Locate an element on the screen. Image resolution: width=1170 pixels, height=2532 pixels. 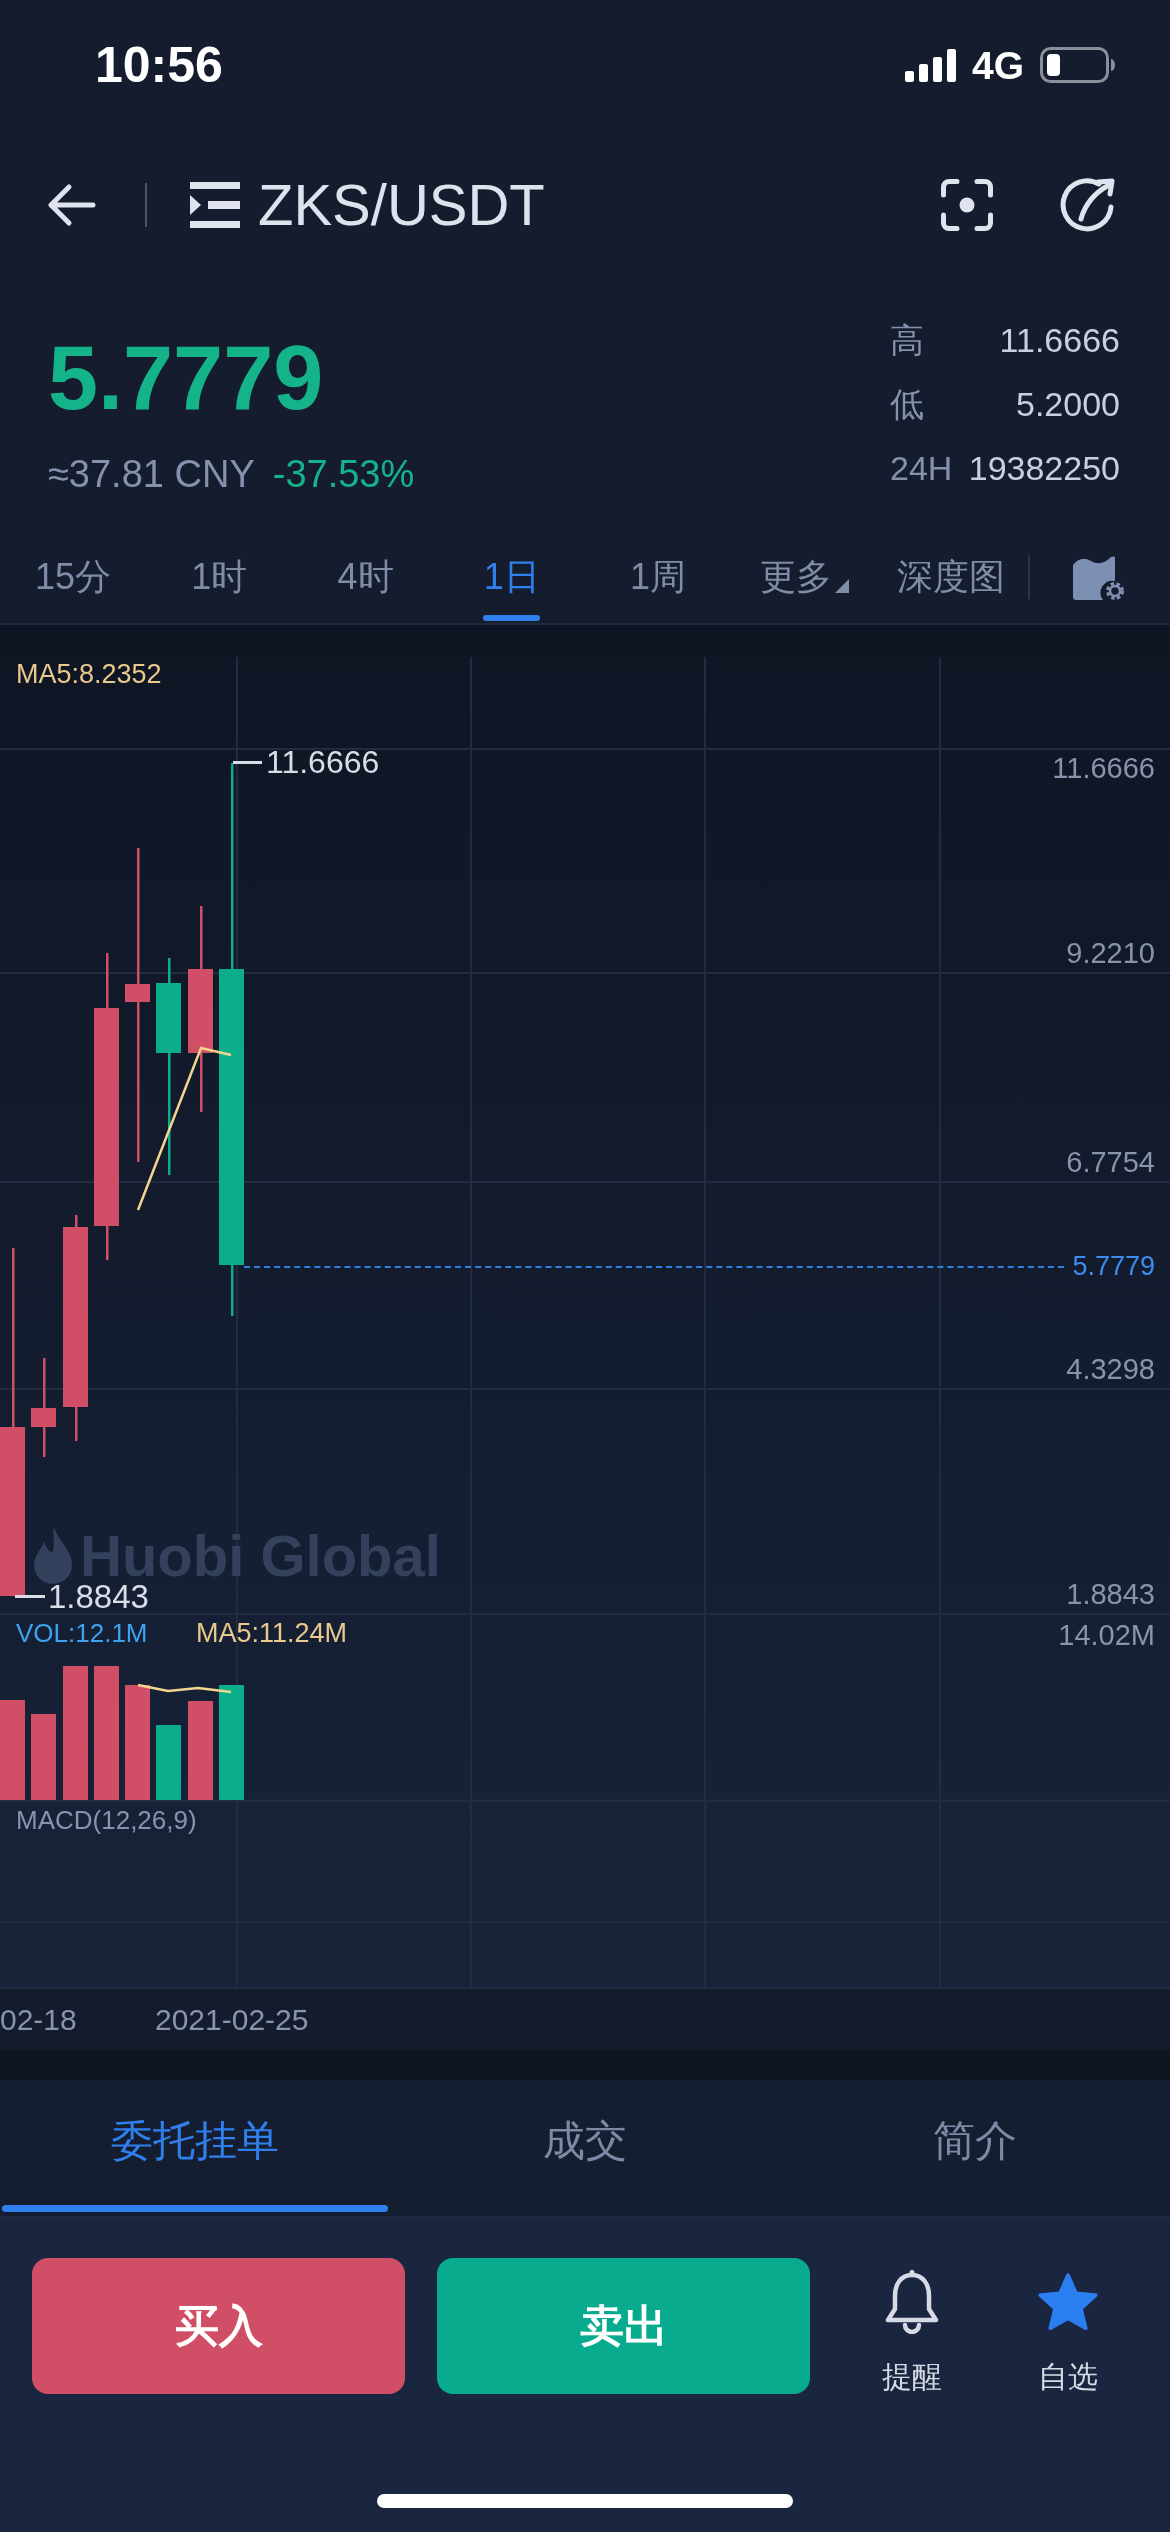
axis-label: 9.2210 is located at coordinates (1110, 953).